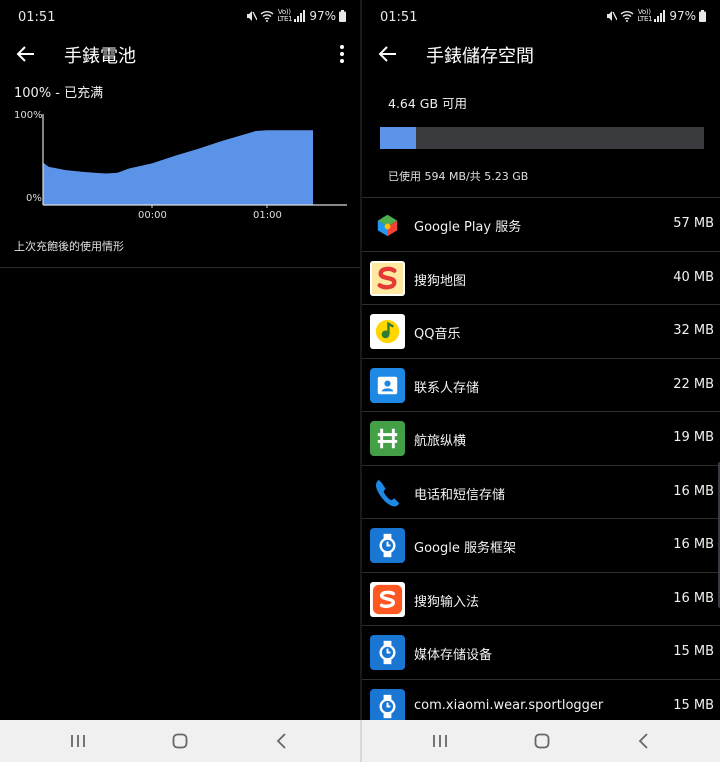  I want to click on navigation-bar, so click(360, 741).